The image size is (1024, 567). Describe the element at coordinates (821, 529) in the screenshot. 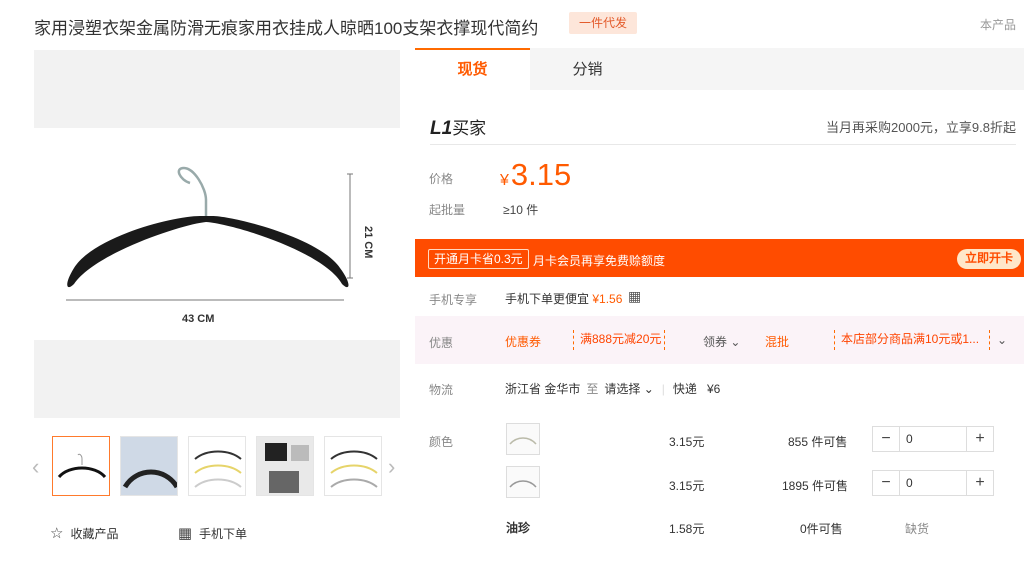

I see `sku-stock: 0件可售` at that location.